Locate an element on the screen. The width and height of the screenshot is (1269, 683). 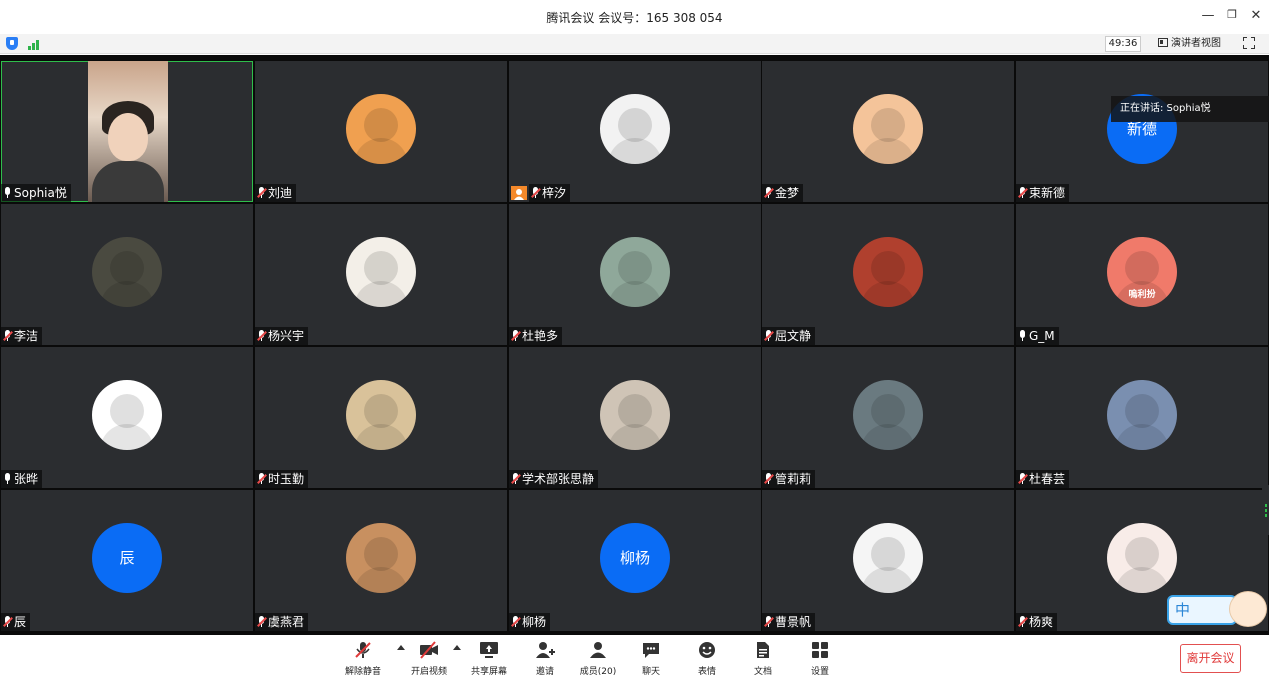
participant-tile: 梓汐 is located at coordinates (635, 131).